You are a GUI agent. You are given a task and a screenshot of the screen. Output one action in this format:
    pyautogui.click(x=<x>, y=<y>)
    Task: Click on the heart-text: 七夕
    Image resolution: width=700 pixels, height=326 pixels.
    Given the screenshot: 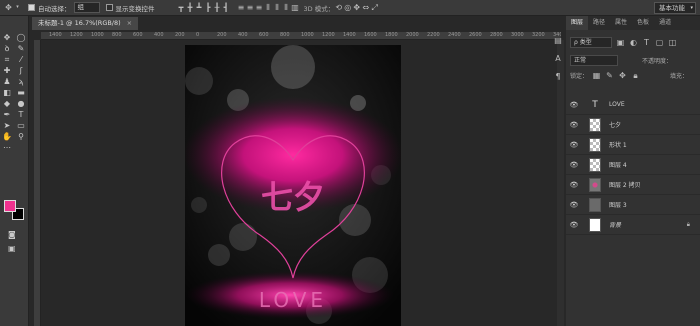 What is the action you would take?
    pyautogui.click(x=293, y=197)
    